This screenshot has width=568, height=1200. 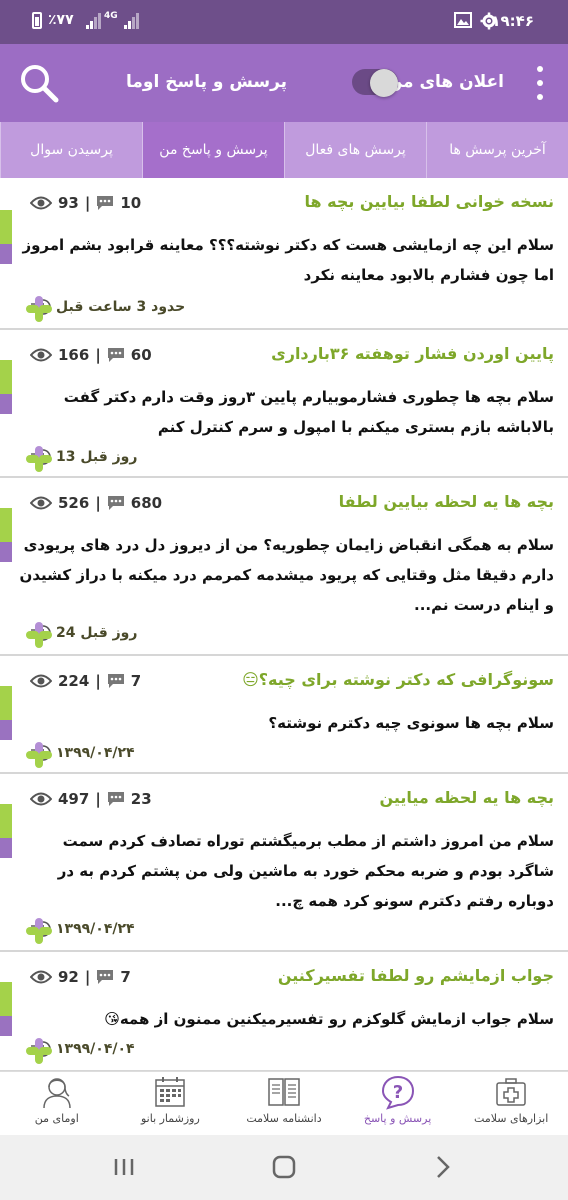 I want to click on home-icon, so click(x=284, y=1167).